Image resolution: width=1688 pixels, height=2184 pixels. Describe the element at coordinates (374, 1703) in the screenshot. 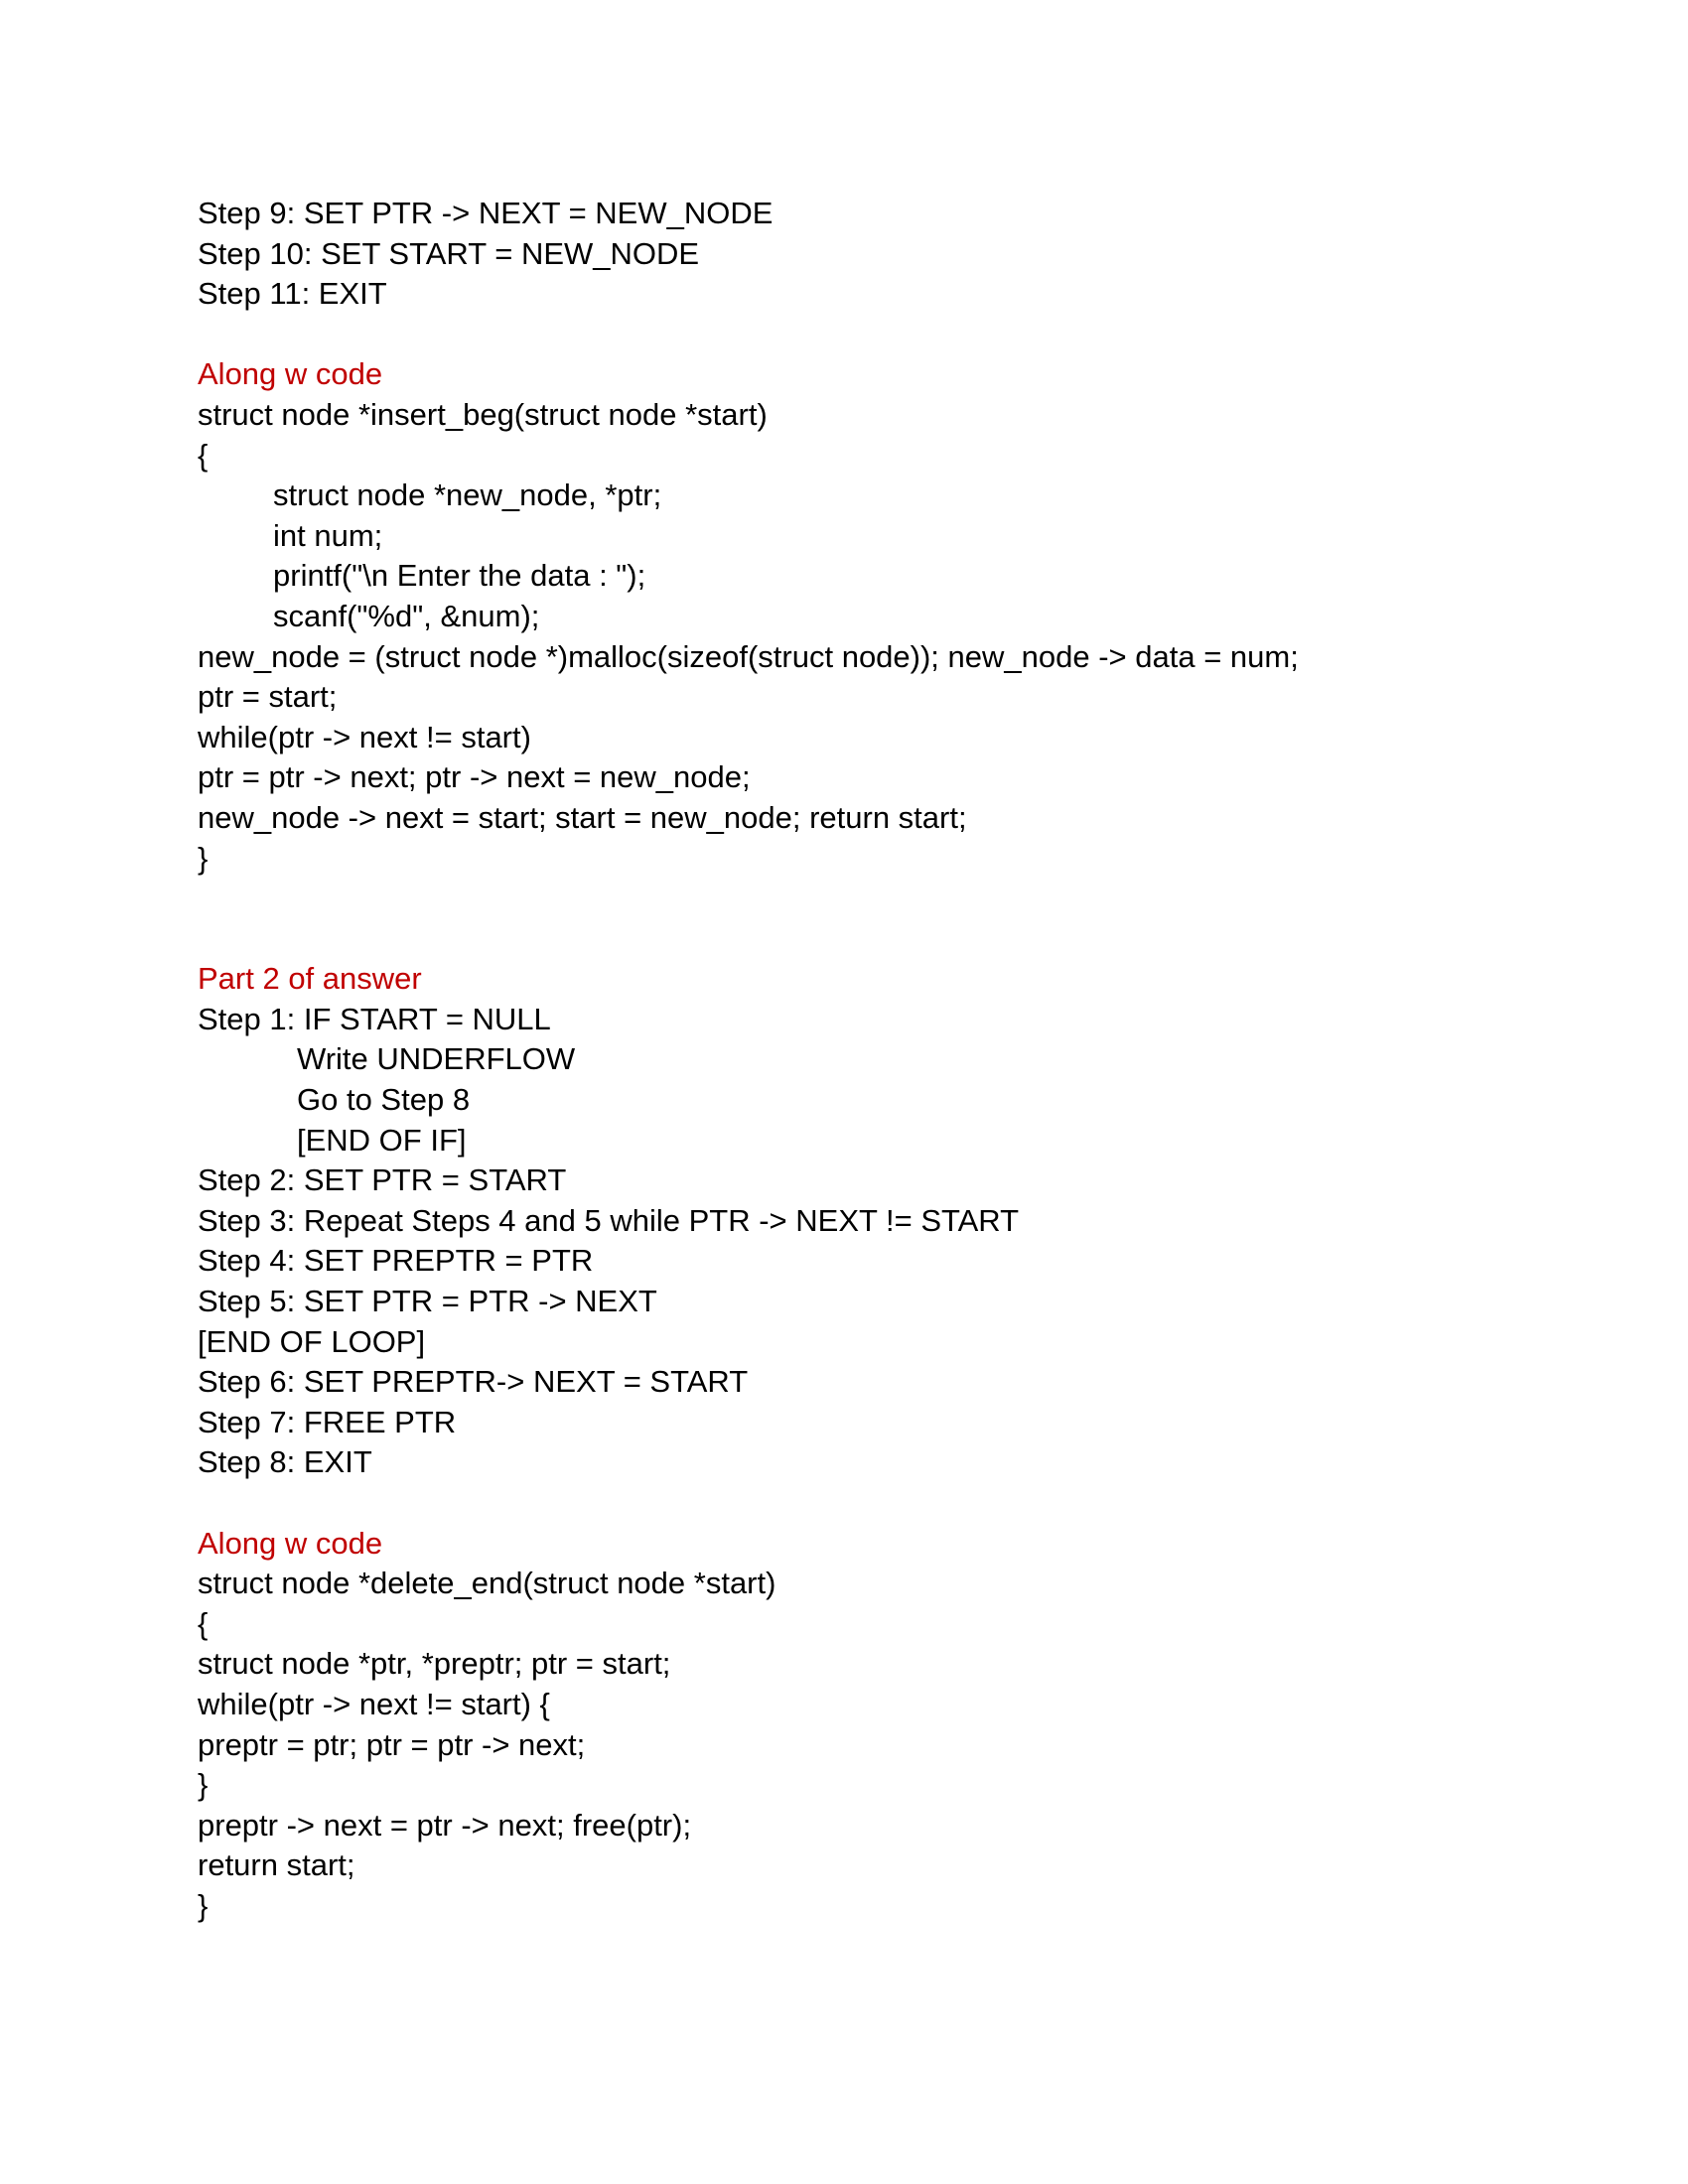

I see `code-line: while(ptr -> next != start) {` at that location.